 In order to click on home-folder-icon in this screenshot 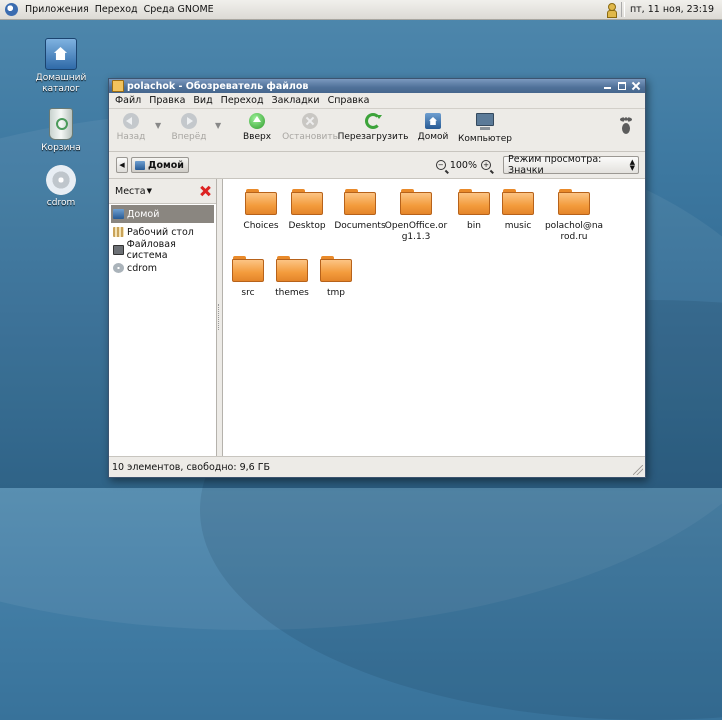, I will do `click(61, 54)`.